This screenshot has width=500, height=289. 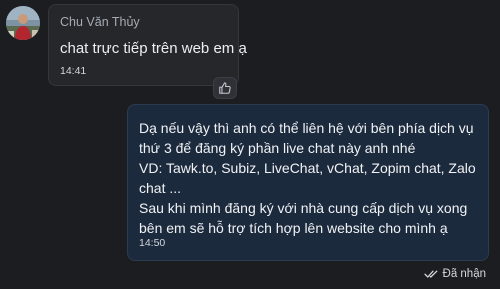 What do you see at coordinates (152, 243) in the screenshot?
I see `outgoing-message-time: 14:50` at bounding box center [152, 243].